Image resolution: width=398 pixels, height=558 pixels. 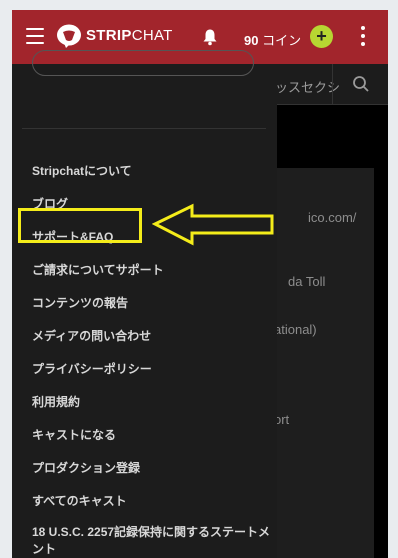 What do you see at coordinates (69, 36) in the screenshot?
I see `stripchat-logo-icon` at bounding box center [69, 36].